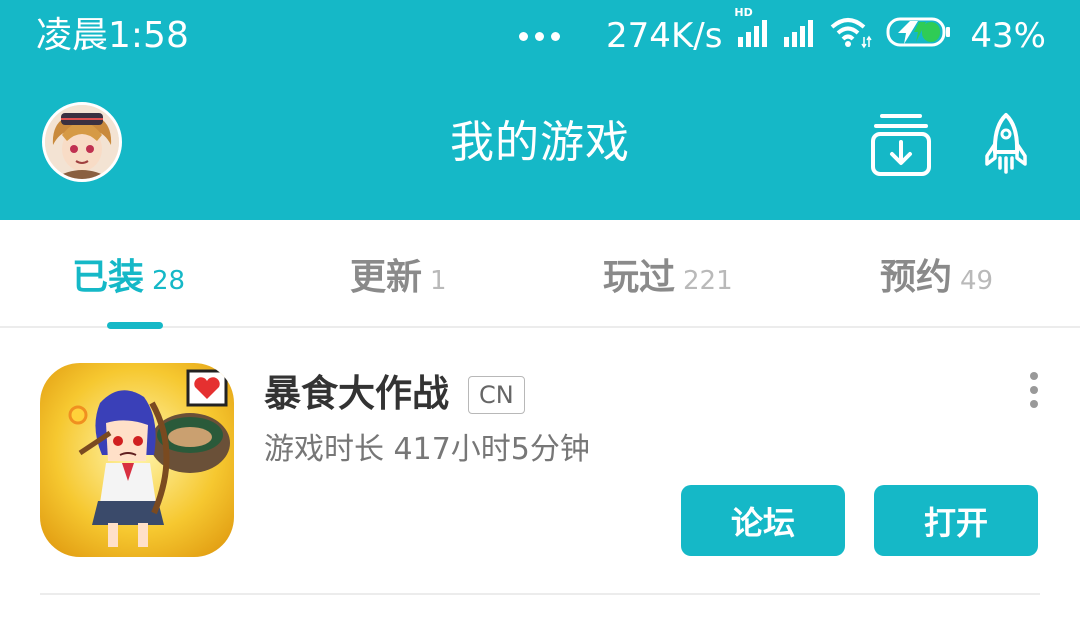  Describe the element at coordinates (919, 36) in the screenshot. I see `battery-charging-icon` at that location.